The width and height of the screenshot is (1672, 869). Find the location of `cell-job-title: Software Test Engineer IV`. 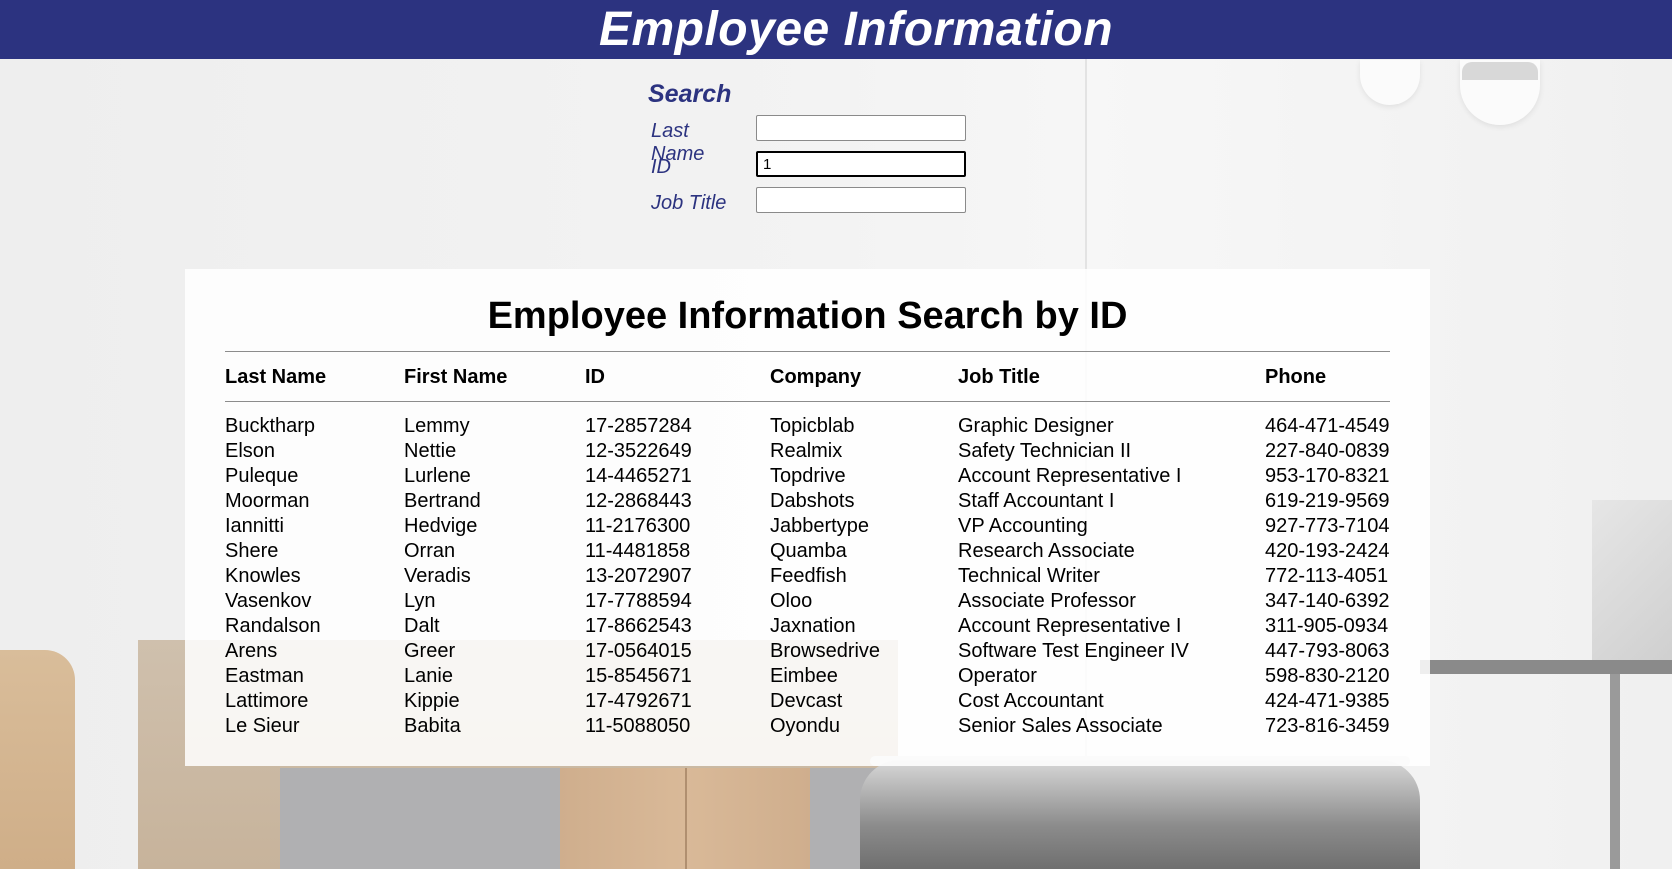

cell-job-title: Software Test Engineer IV is located at coordinates (1073, 651).